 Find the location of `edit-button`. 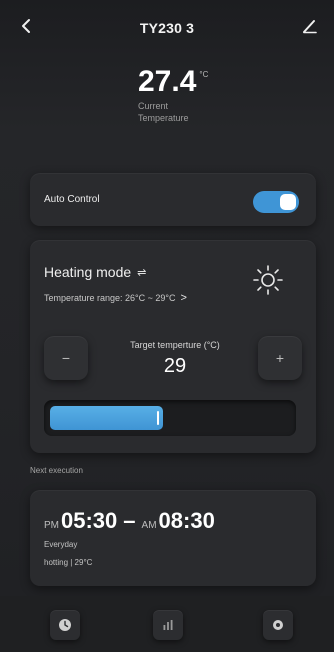

edit-button is located at coordinates (310, 26).